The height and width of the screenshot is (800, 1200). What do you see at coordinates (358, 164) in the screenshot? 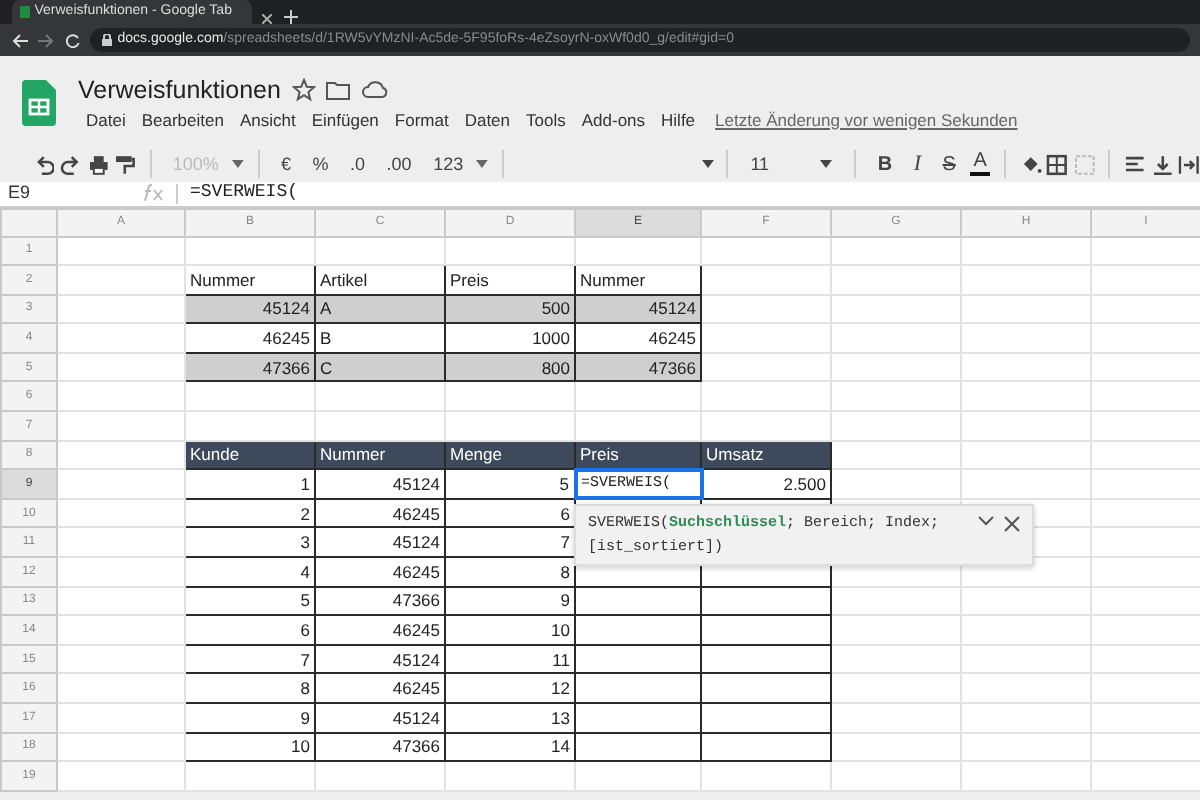
I see `decrease-decimals-label: .0` at bounding box center [358, 164].